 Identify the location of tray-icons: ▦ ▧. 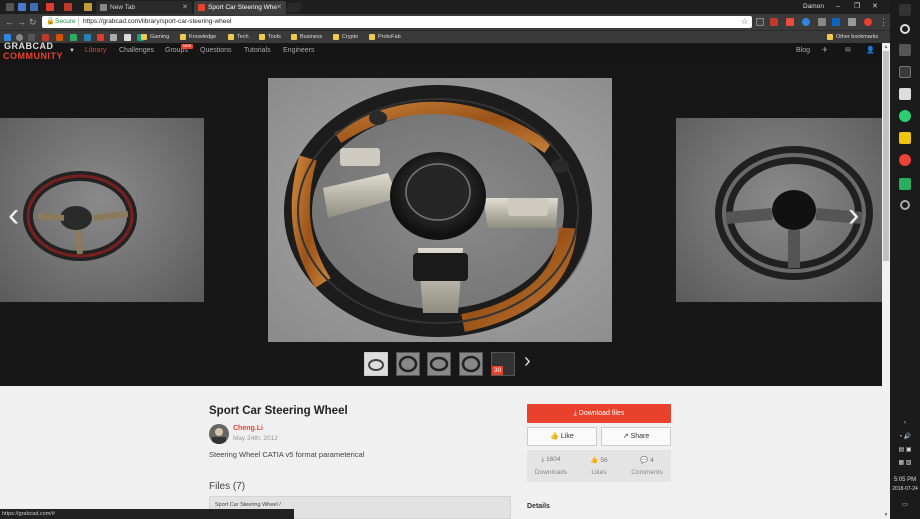
(905, 462).